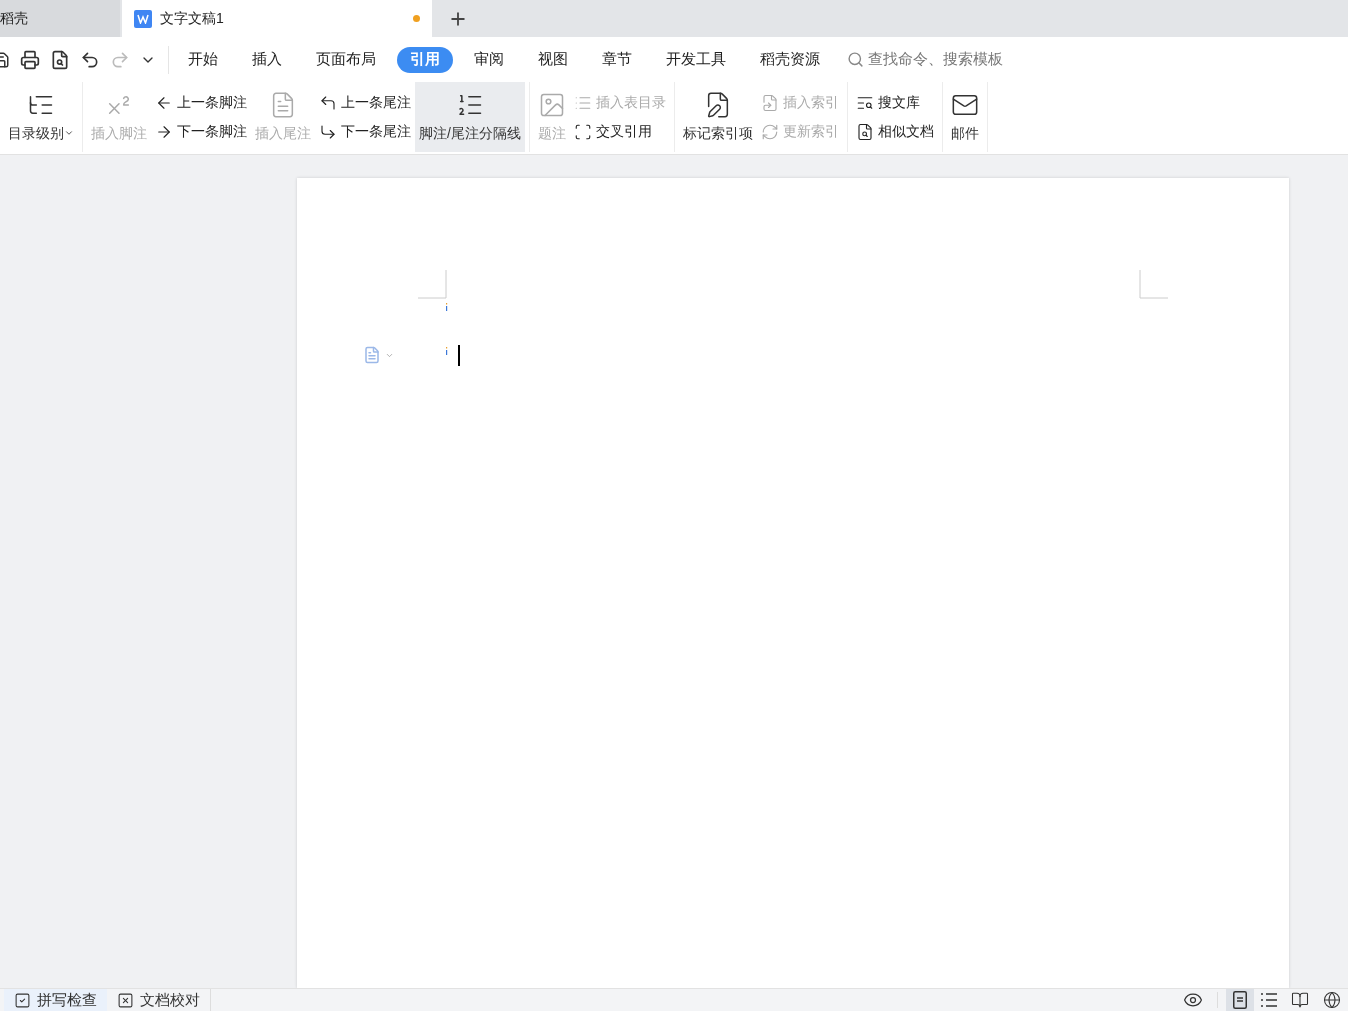  What do you see at coordinates (855, 59) in the screenshot?
I see `search-icon` at bounding box center [855, 59].